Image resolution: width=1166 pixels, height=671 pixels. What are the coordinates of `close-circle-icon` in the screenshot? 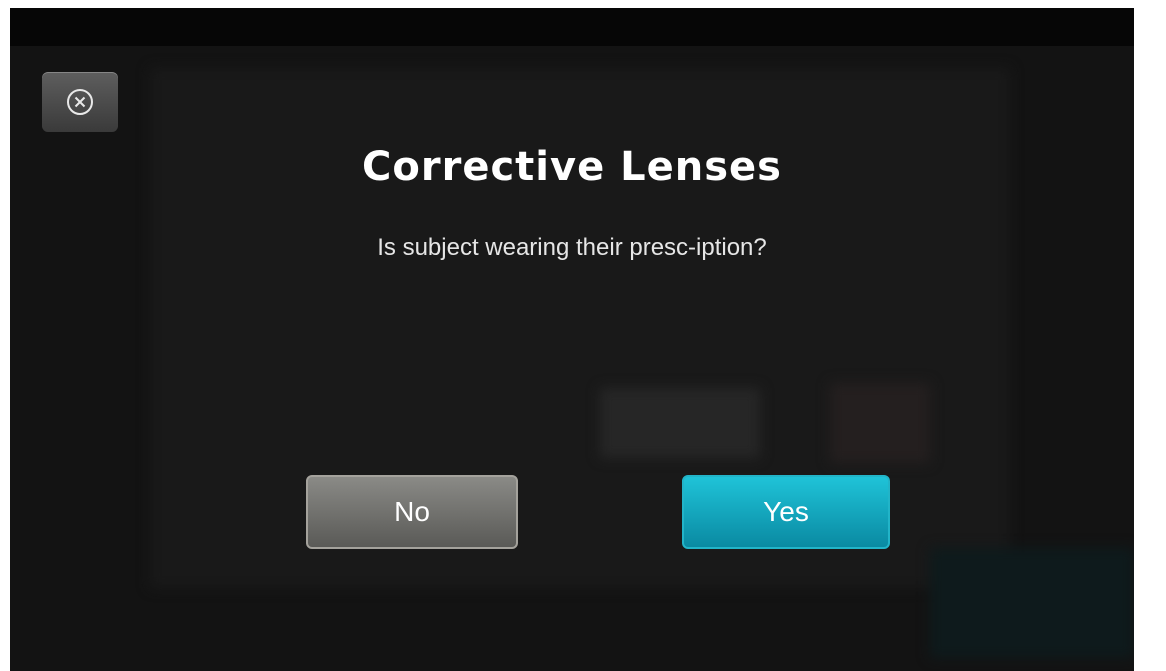 It's located at (80, 102).